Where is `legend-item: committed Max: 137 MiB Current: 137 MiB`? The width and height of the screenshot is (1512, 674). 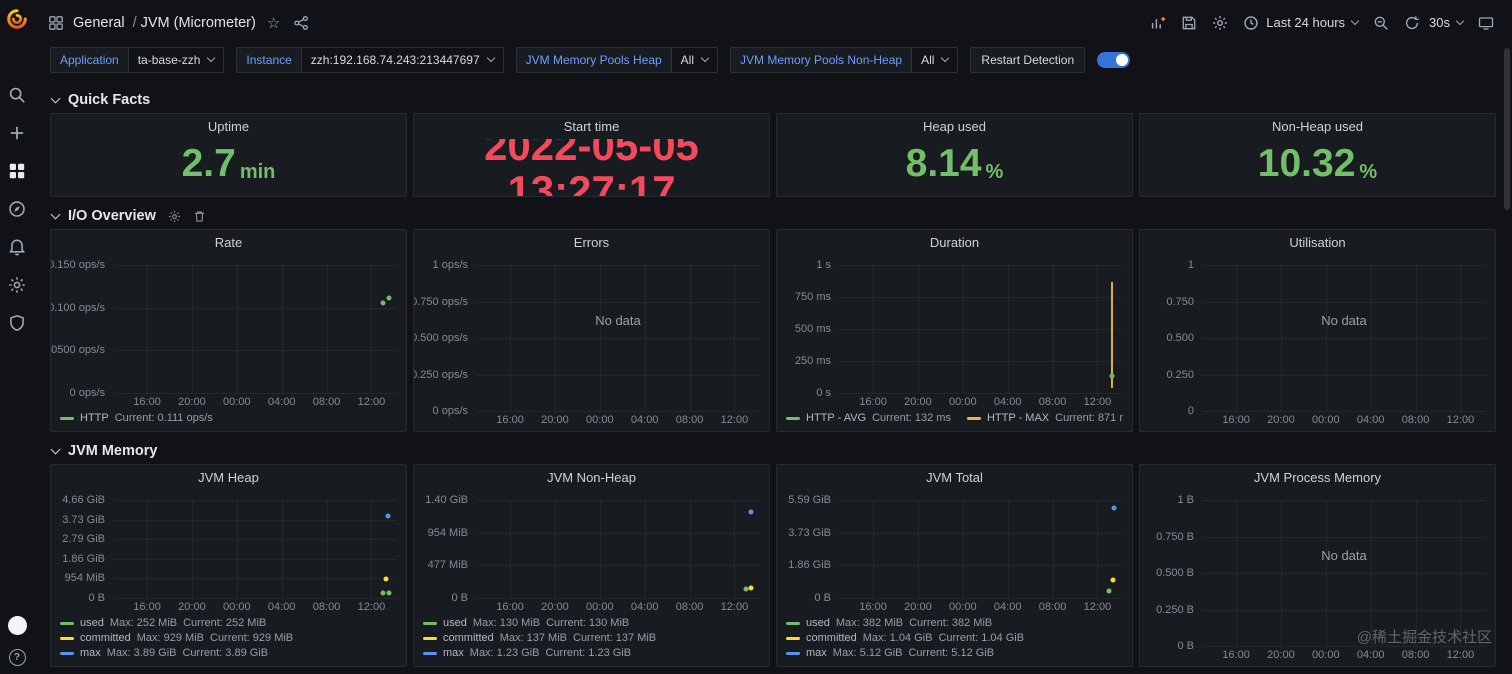 legend-item: committed Max: 137 MiB Current: 137 MiB is located at coordinates (590, 638).